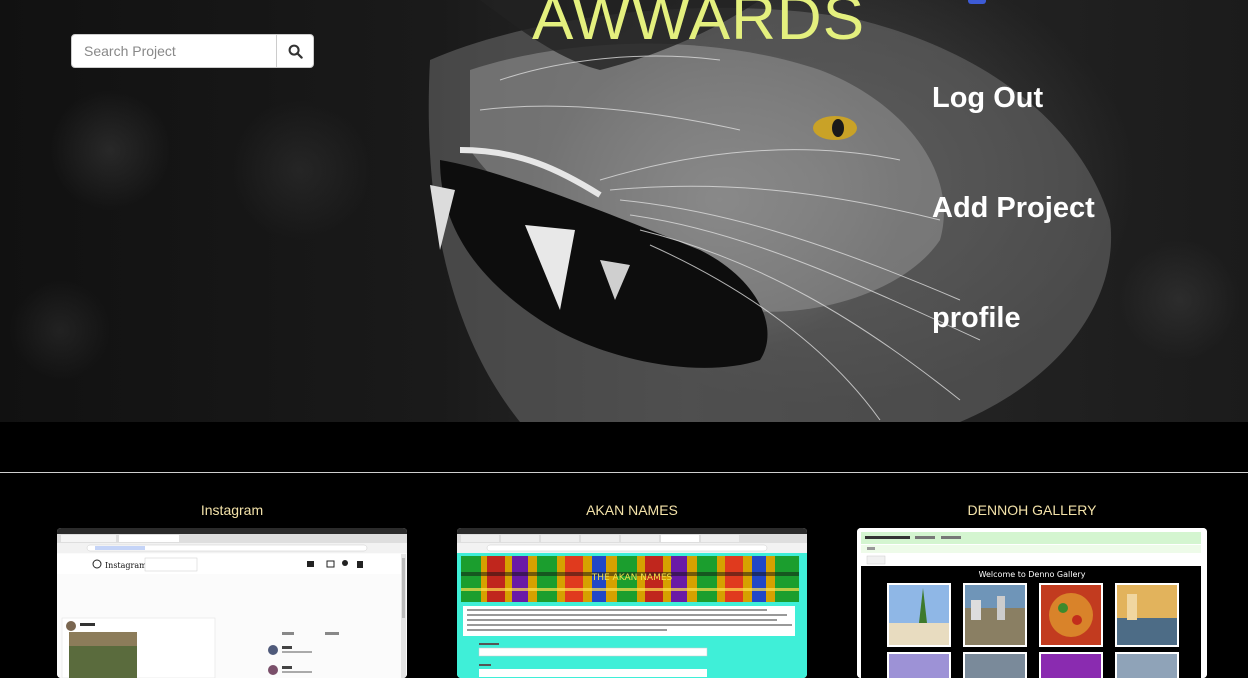 The image size is (1248, 678). What do you see at coordinates (698, 25) in the screenshot?
I see `site-logo: AWWARDS` at bounding box center [698, 25].